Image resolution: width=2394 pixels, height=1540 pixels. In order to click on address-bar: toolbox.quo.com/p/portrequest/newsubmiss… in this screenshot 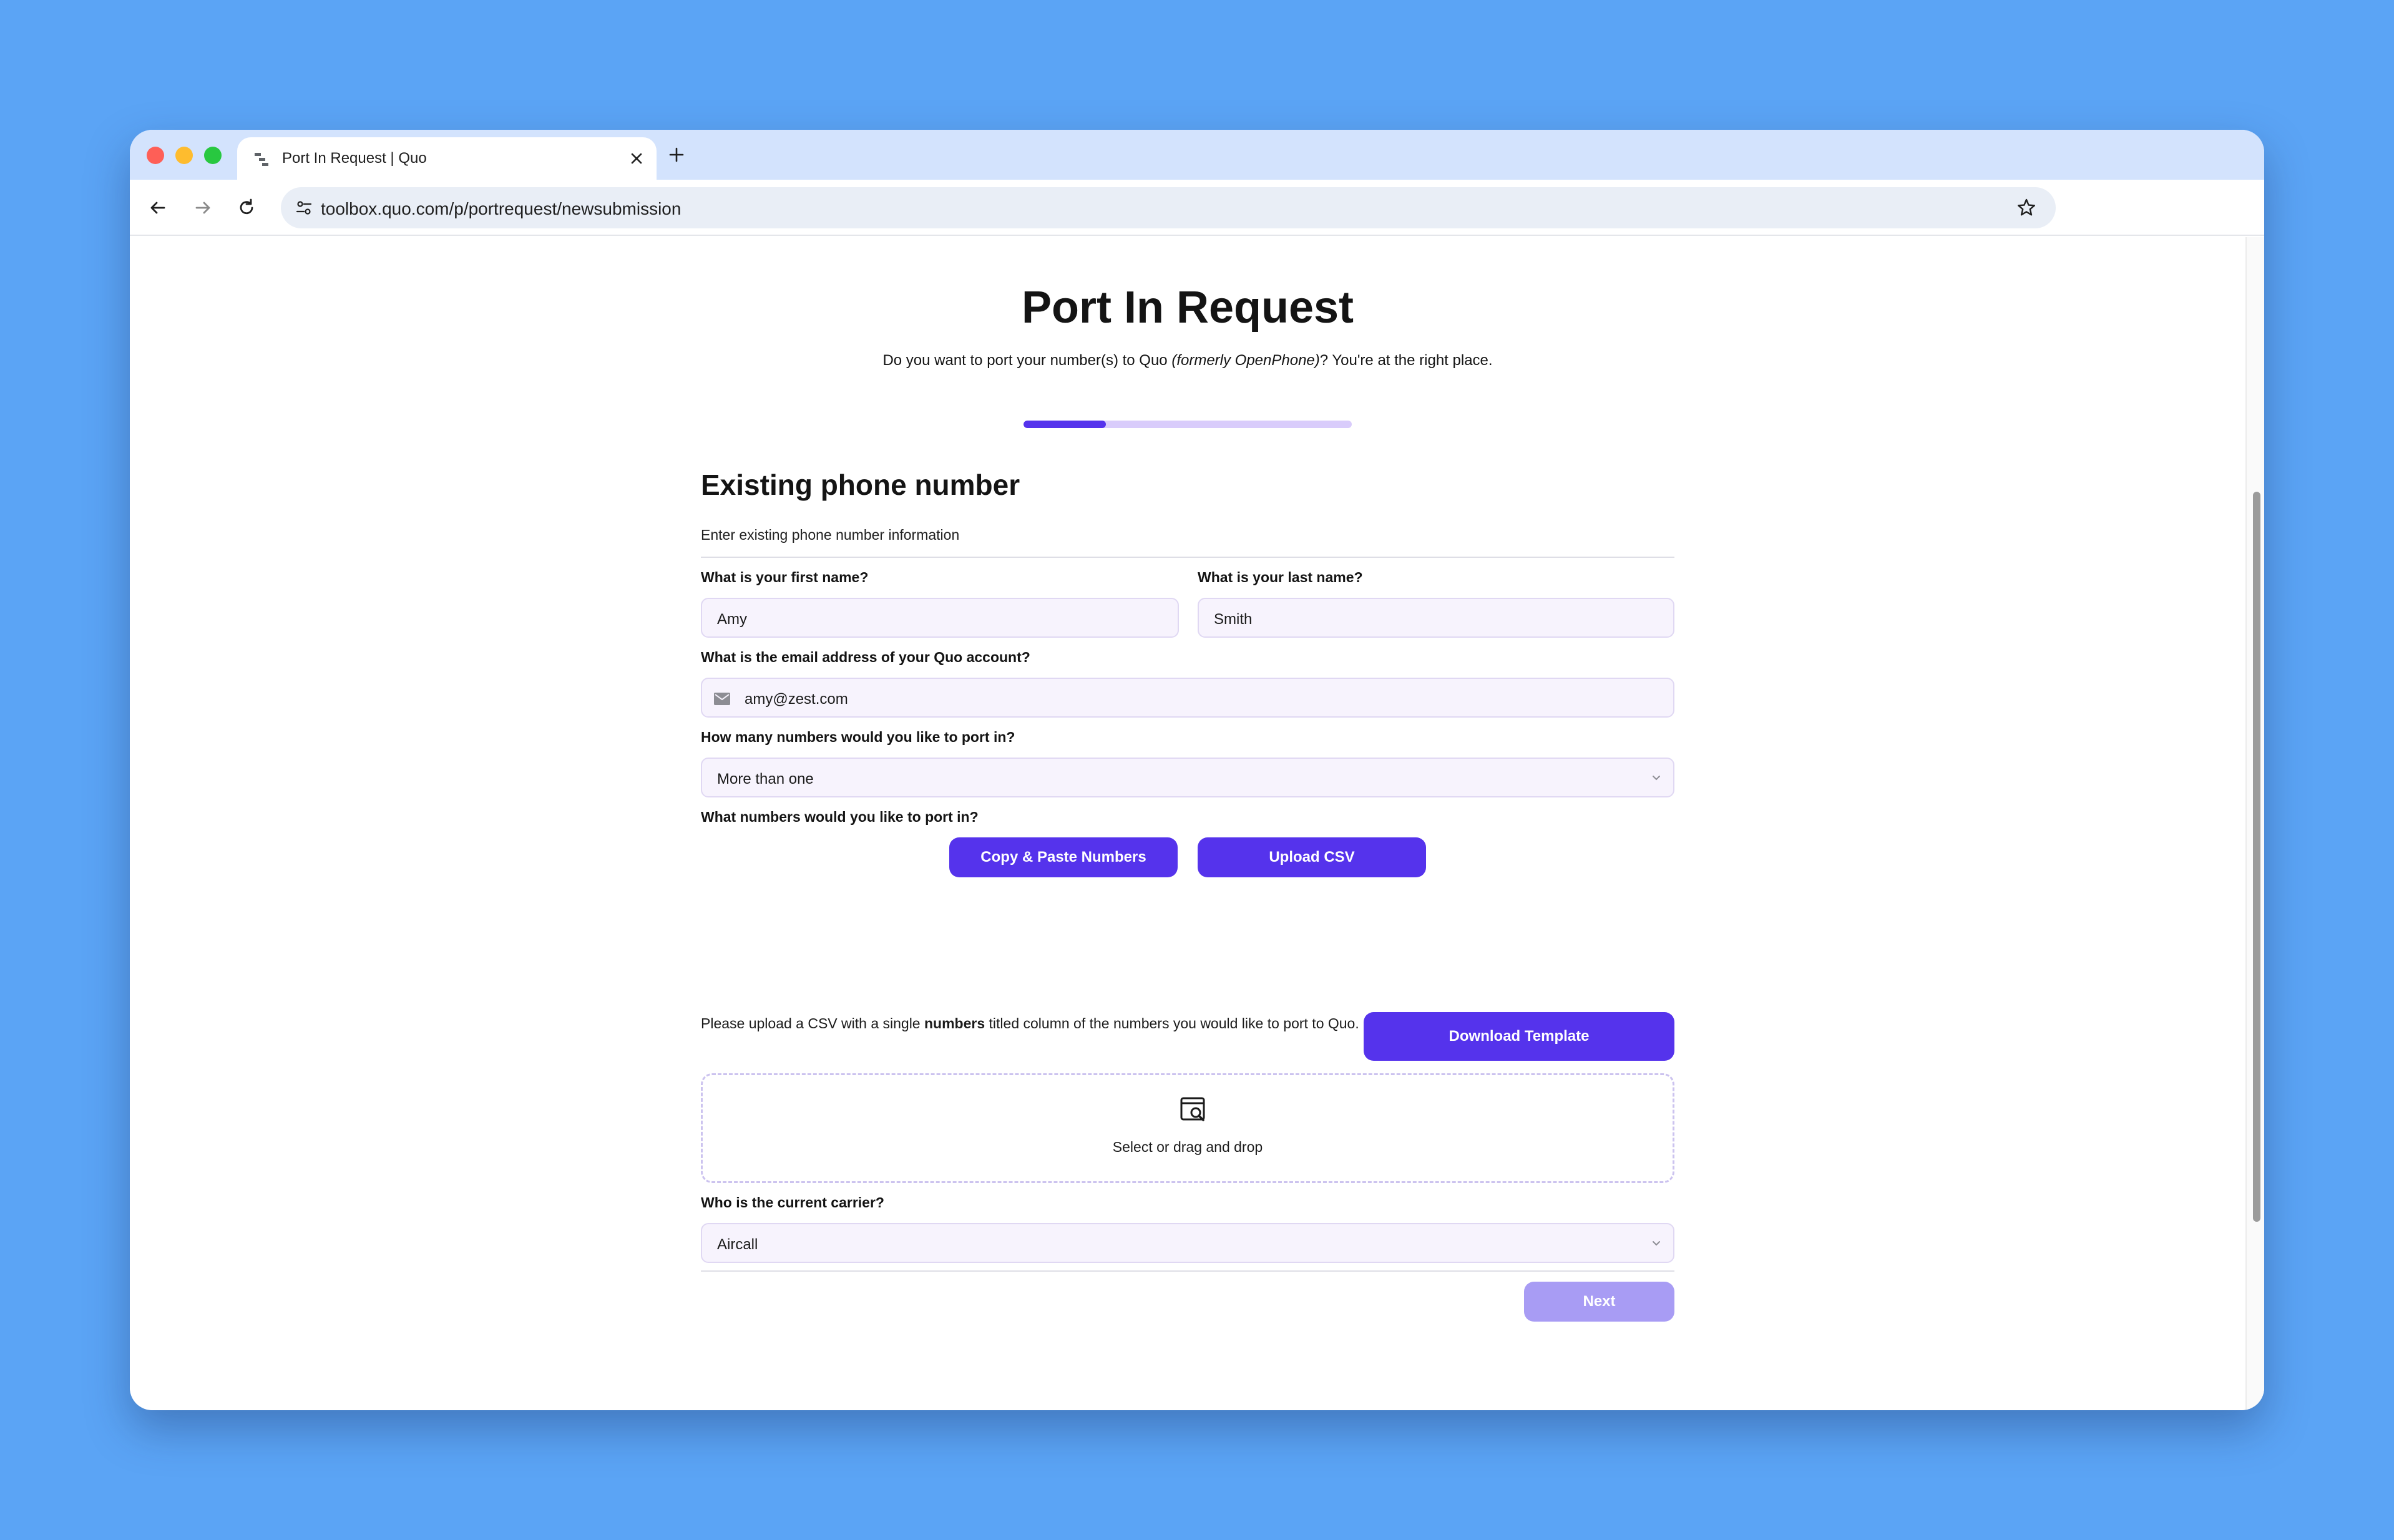, I will do `click(1168, 207)`.